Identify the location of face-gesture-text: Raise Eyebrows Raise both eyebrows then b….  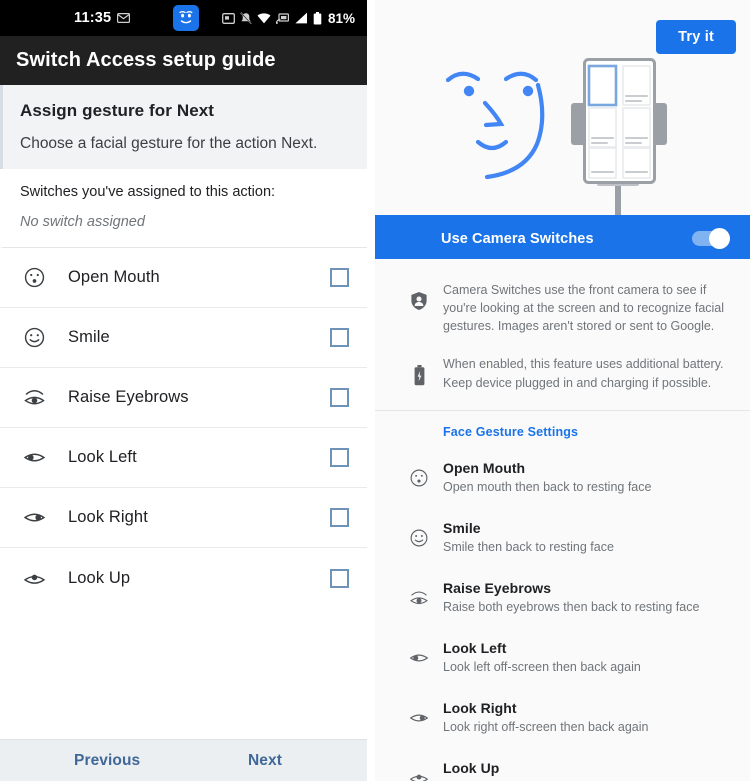
(584, 596).